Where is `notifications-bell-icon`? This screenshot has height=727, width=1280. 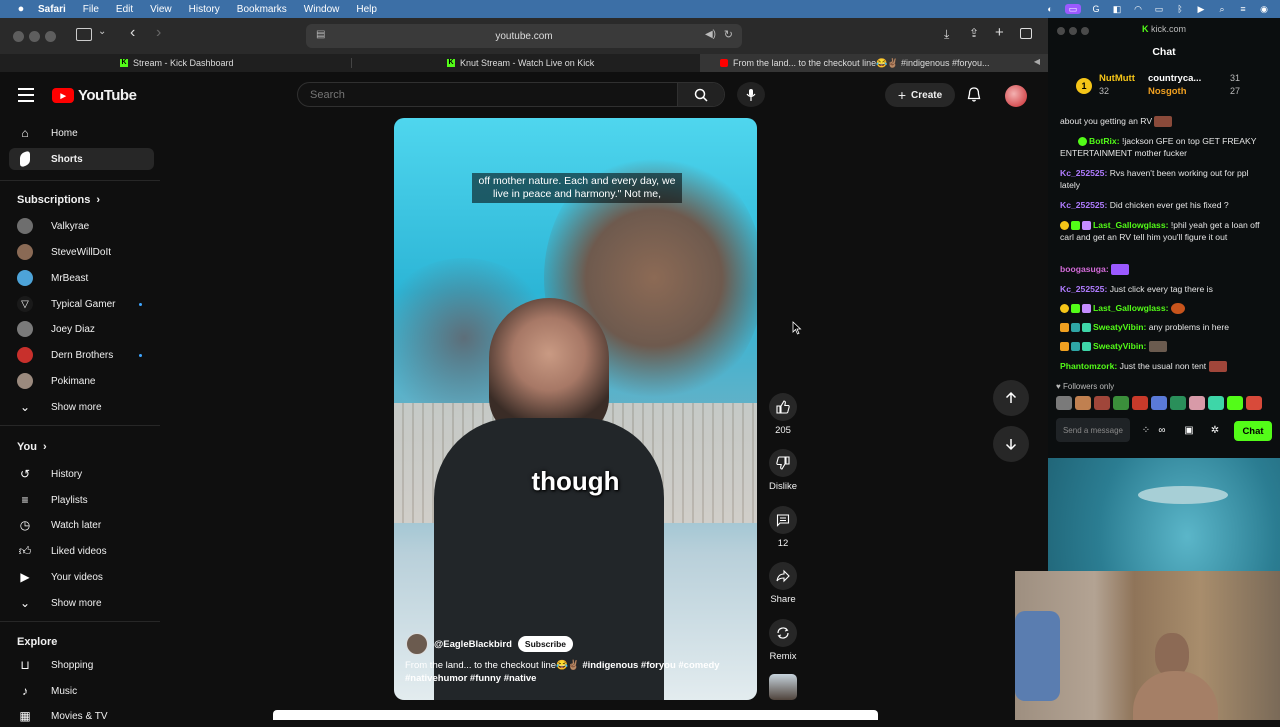 notifications-bell-icon is located at coordinates (974, 95).